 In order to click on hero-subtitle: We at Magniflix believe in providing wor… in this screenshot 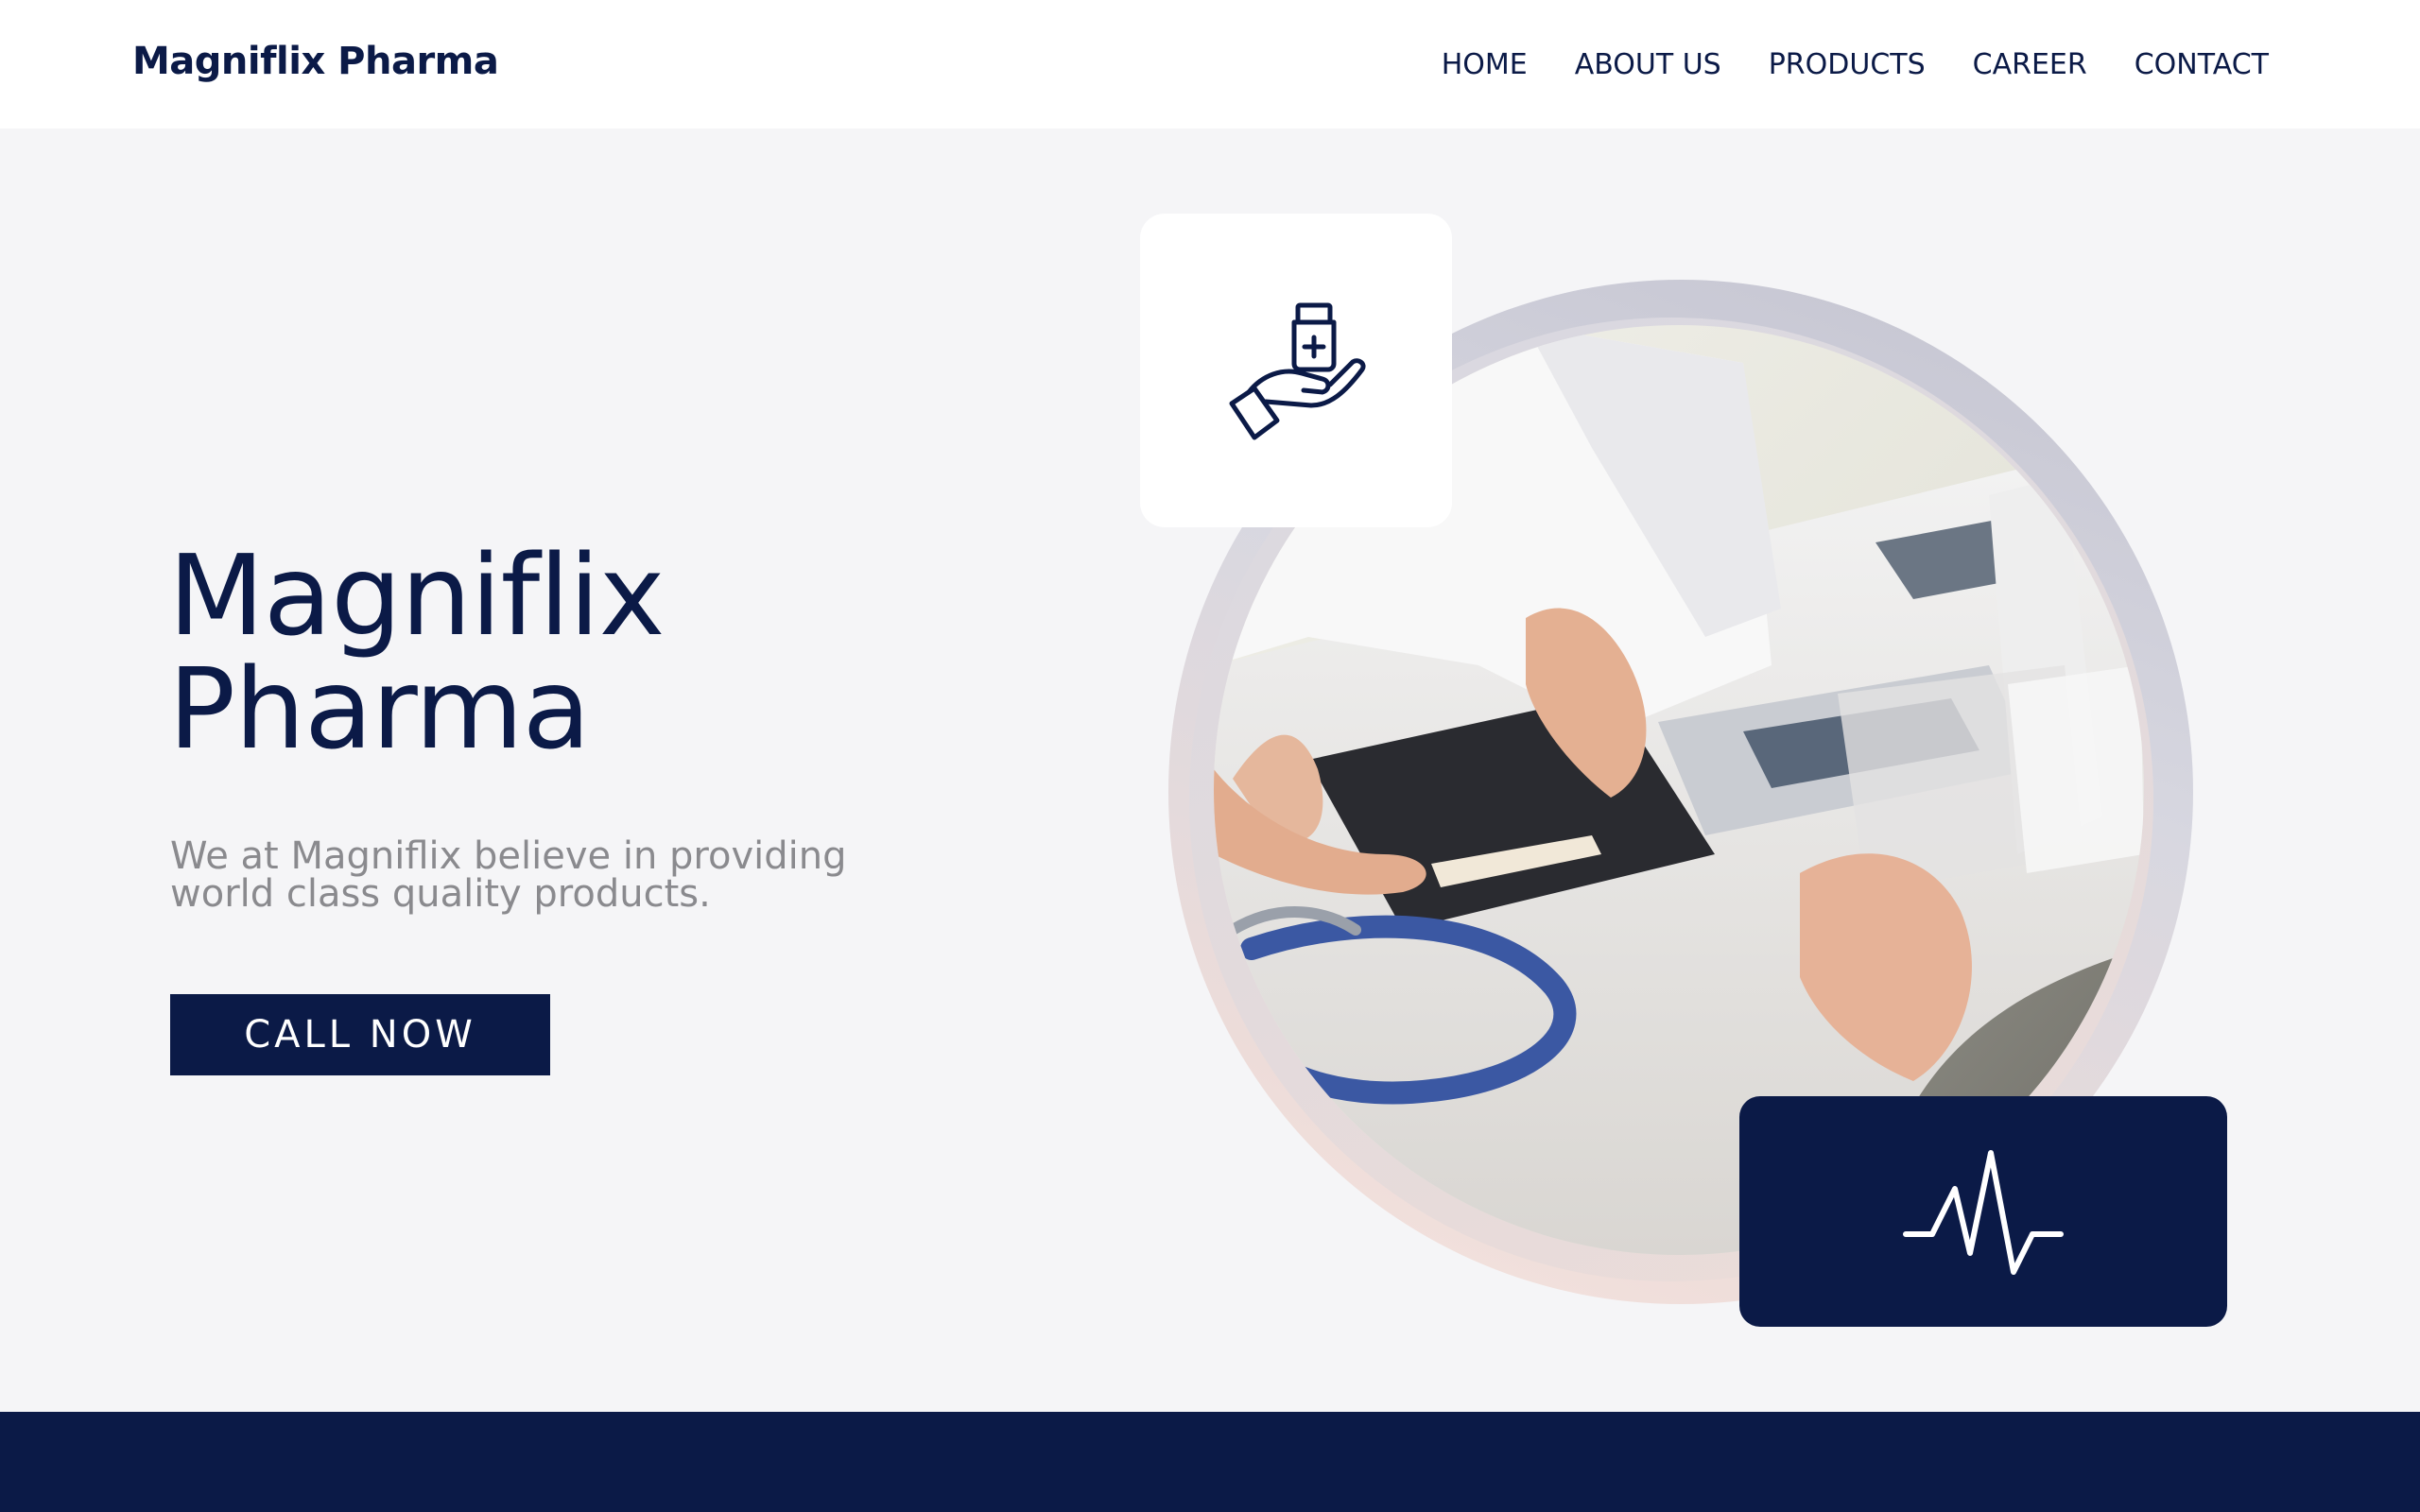, I will do `click(529, 875)`.